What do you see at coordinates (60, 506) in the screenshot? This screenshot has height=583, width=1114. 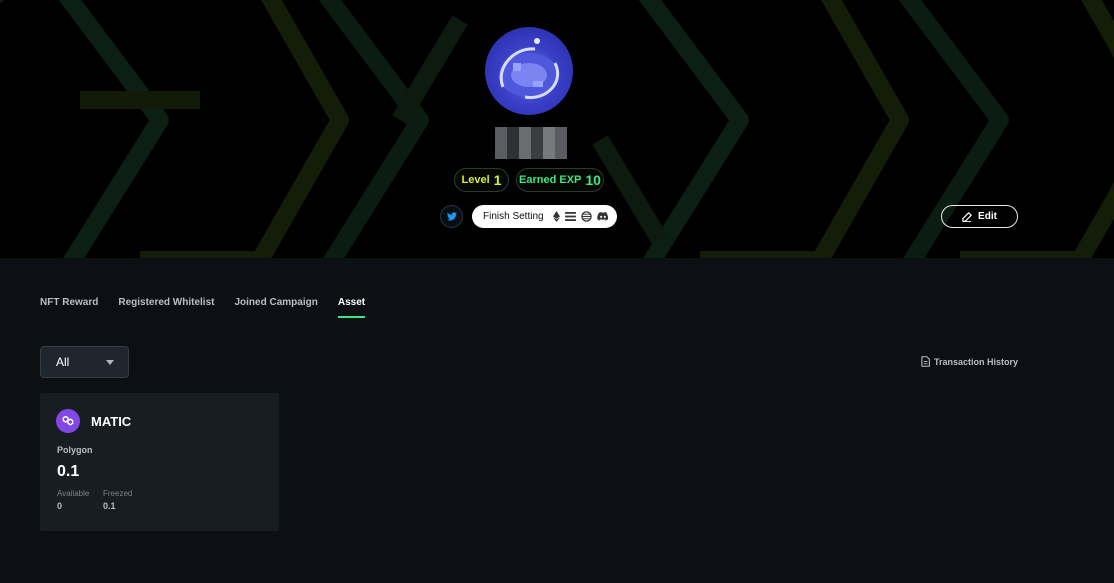 I see `available-value: 0` at bounding box center [60, 506].